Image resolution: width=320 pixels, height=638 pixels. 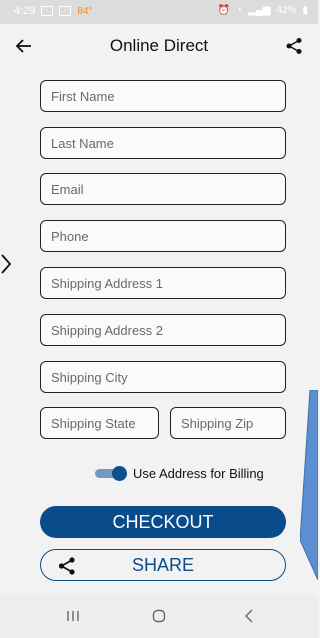 I want to click on signal-icon: ▂▄▆, so click(x=259, y=10).